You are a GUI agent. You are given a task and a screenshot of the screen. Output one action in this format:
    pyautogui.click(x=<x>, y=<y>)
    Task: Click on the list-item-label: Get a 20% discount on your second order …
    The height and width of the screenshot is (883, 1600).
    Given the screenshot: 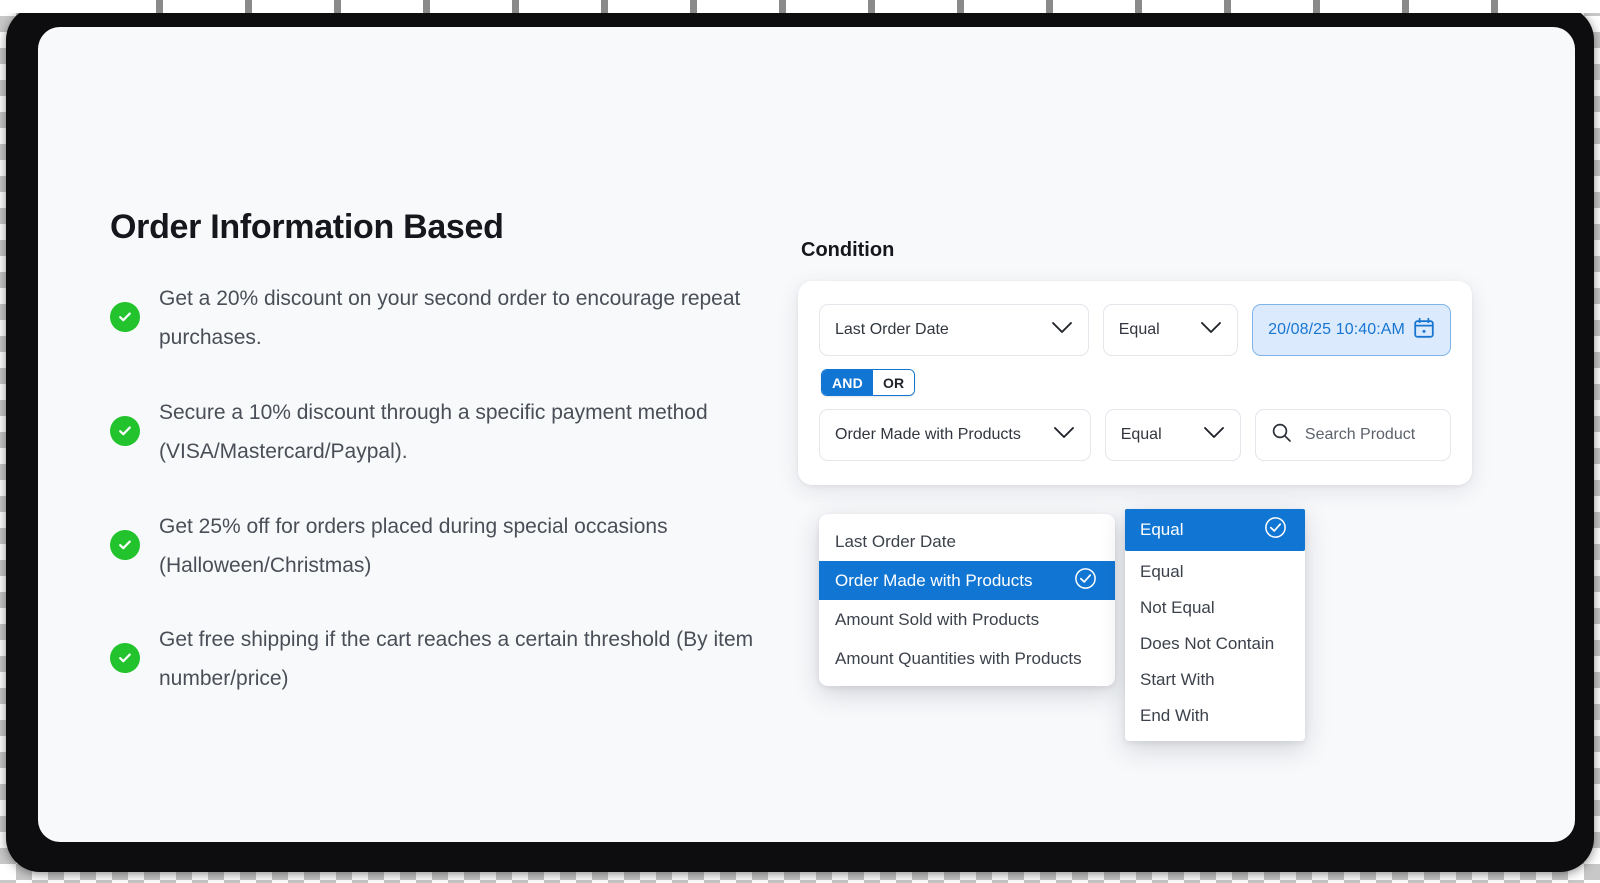 What is the action you would take?
    pyautogui.click(x=450, y=318)
    